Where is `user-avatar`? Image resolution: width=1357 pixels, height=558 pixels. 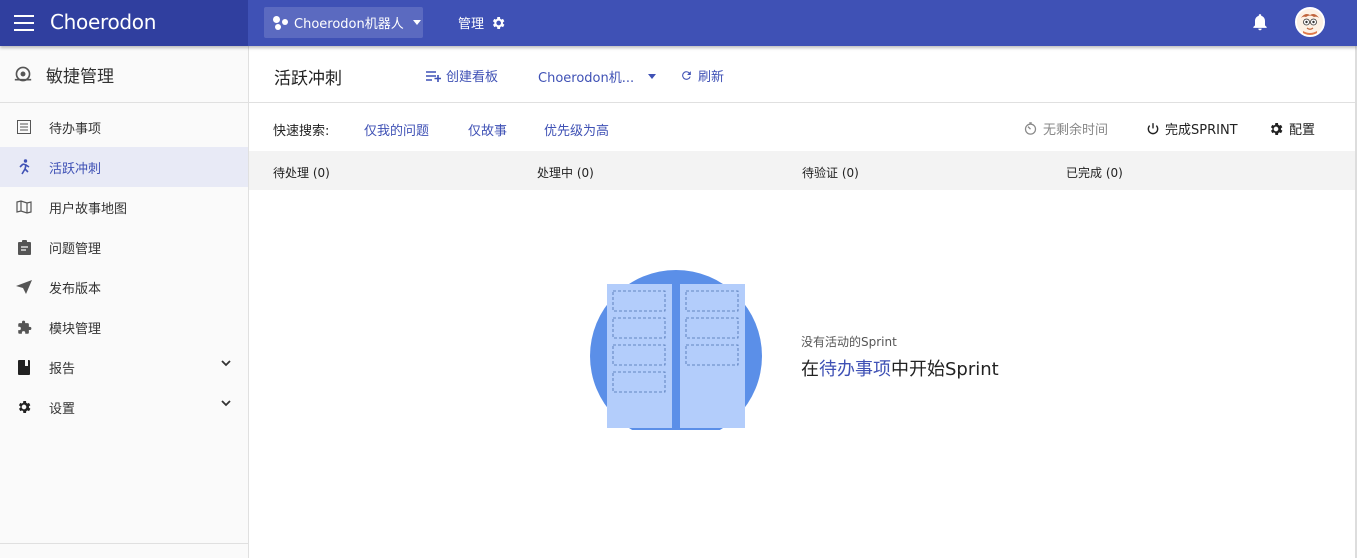 user-avatar is located at coordinates (1310, 22).